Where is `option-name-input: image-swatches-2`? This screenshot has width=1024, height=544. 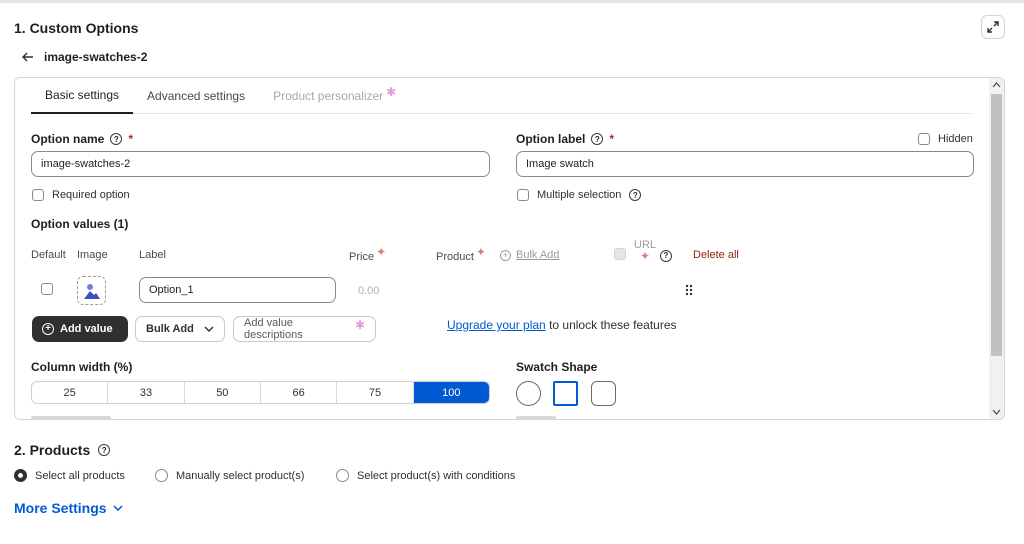
option-name-input: image-swatches-2 is located at coordinates (260, 164).